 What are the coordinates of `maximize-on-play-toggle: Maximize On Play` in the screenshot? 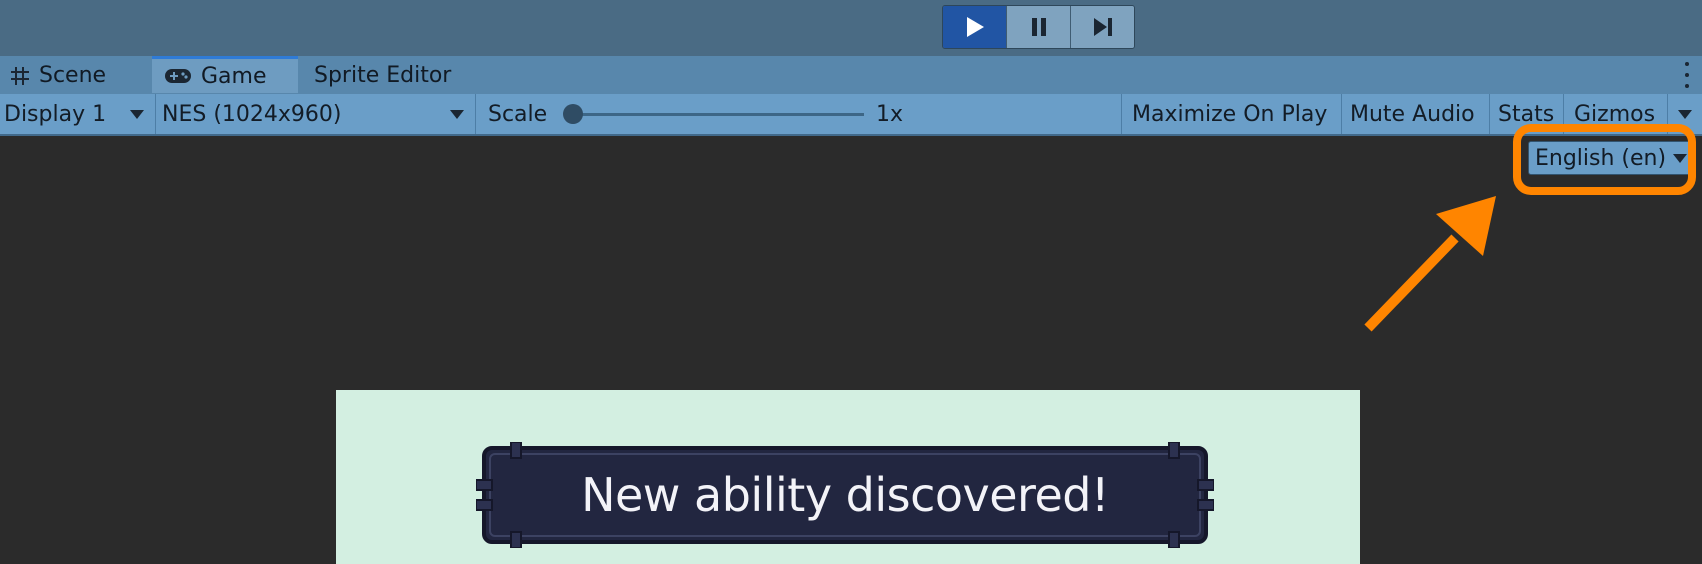 It's located at (1232, 114).